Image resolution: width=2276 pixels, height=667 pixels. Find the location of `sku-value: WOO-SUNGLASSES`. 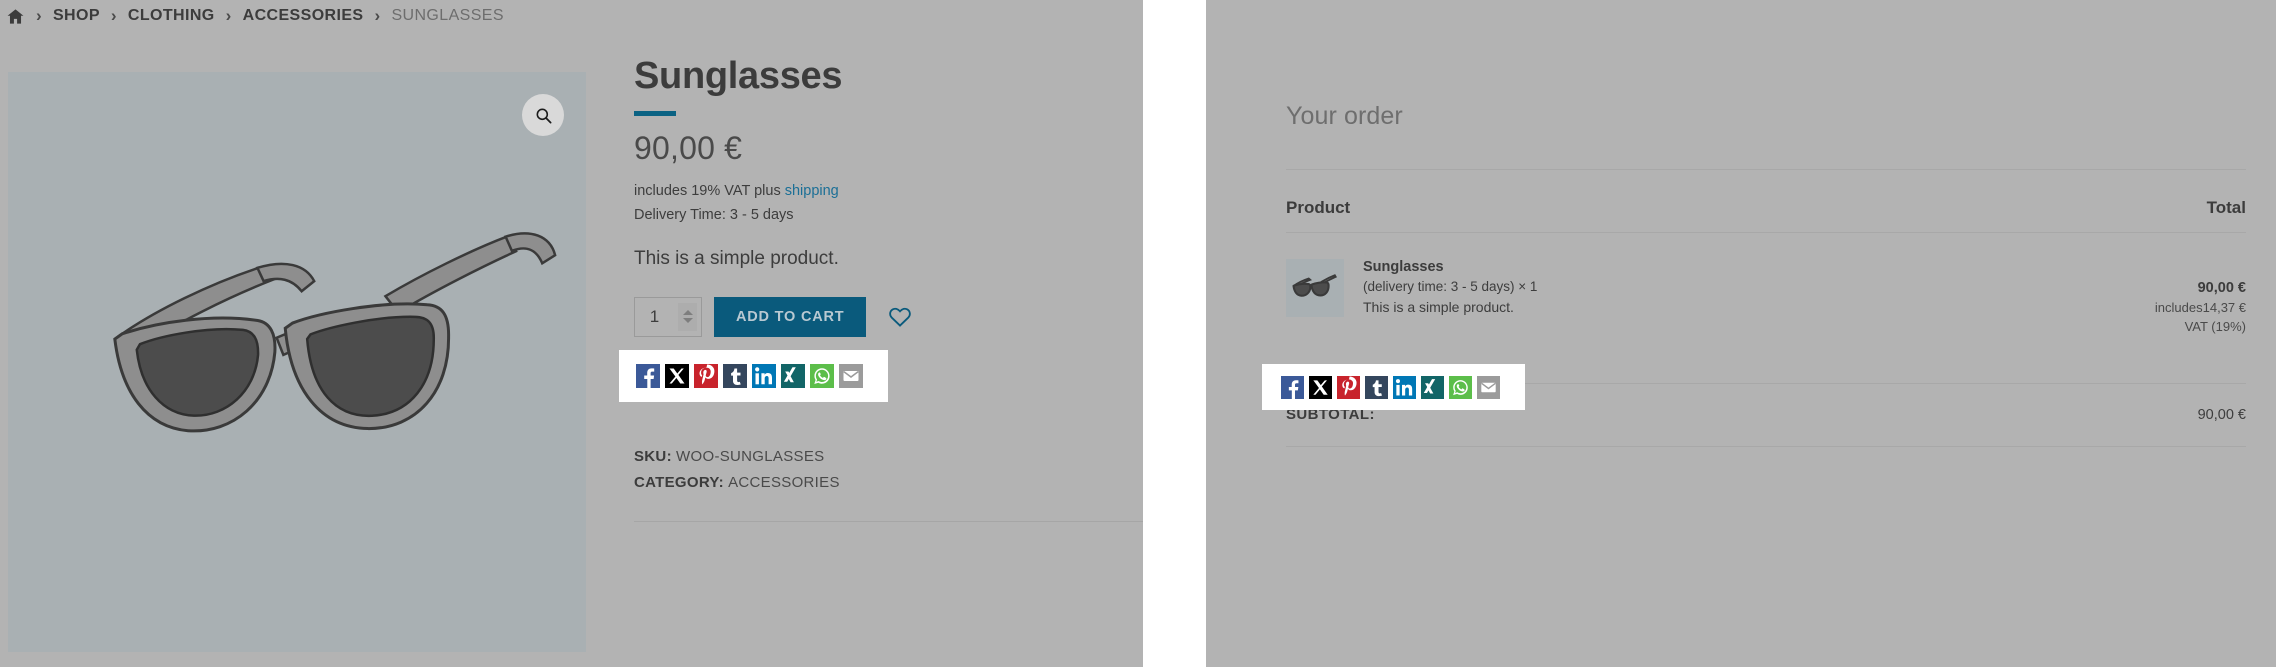

sku-value: WOO-SUNGLASSES is located at coordinates (750, 456).